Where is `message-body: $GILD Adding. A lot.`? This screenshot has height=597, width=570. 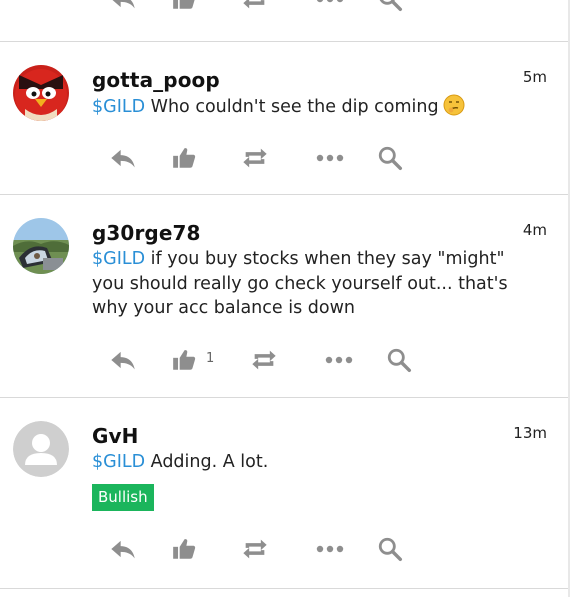 message-body: $GILD Adding. A lot. is located at coordinates (312, 462).